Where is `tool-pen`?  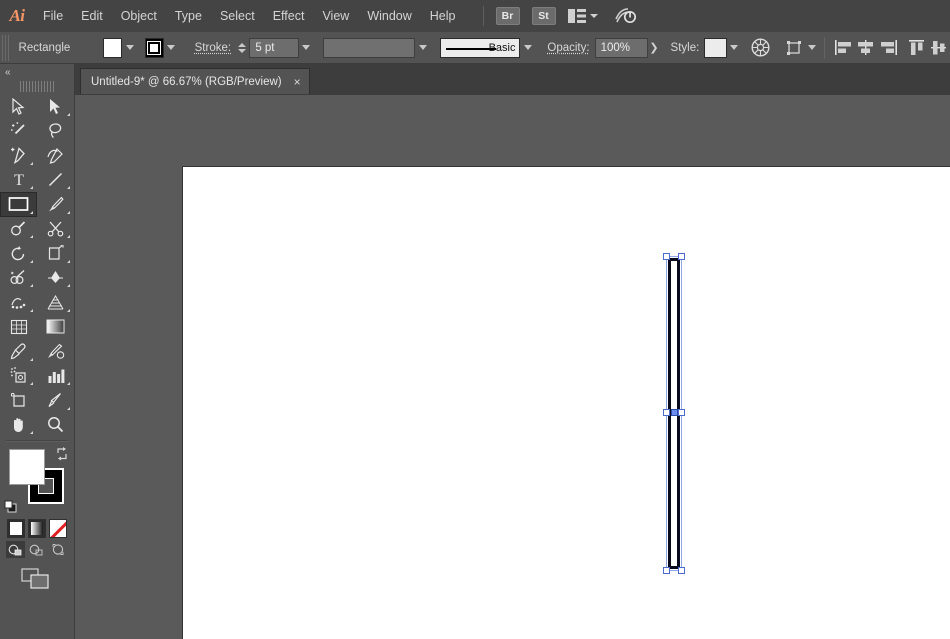
tool-pen is located at coordinates (18, 155).